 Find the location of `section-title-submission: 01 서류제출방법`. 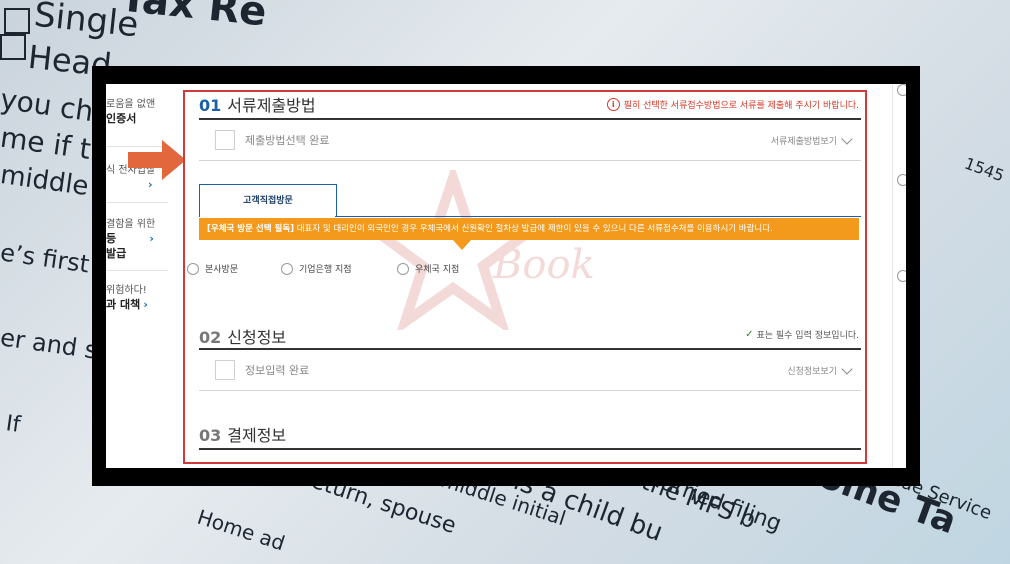

section-title-submission: 01 서류제출방법 is located at coordinates (257, 104).